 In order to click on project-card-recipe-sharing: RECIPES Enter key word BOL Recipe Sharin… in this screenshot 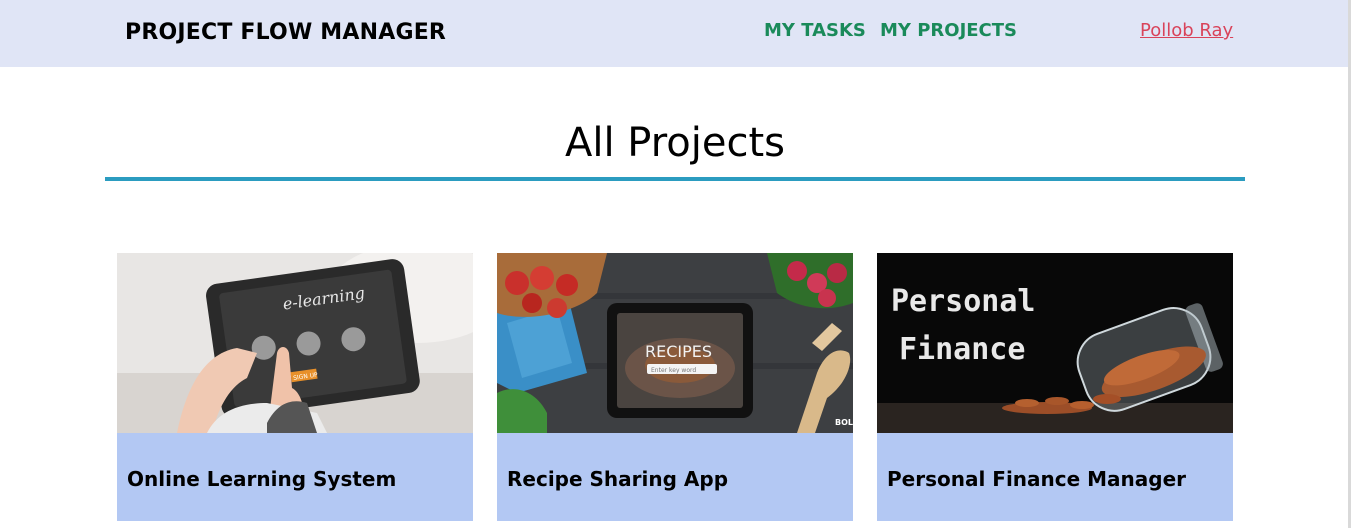, I will do `click(675, 387)`.